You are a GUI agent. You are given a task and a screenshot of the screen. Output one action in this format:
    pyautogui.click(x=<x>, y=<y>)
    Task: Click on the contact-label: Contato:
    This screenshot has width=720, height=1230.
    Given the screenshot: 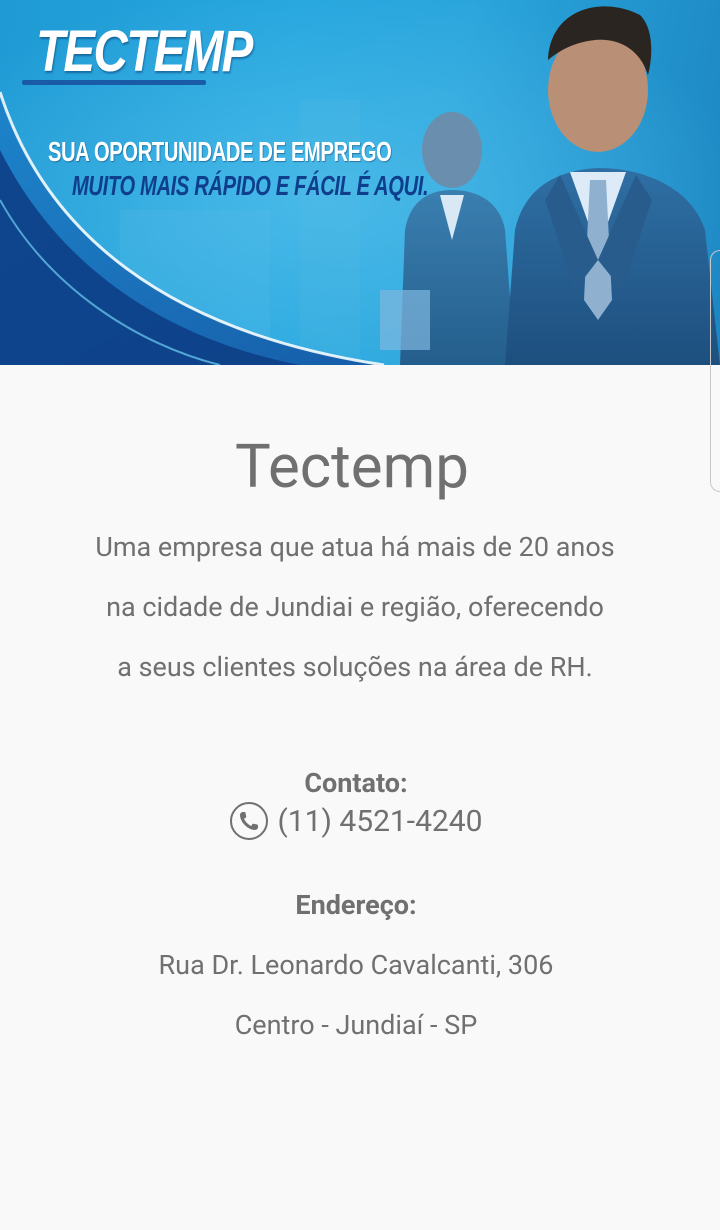 What is the action you would take?
    pyautogui.click(x=356, y=783)
    